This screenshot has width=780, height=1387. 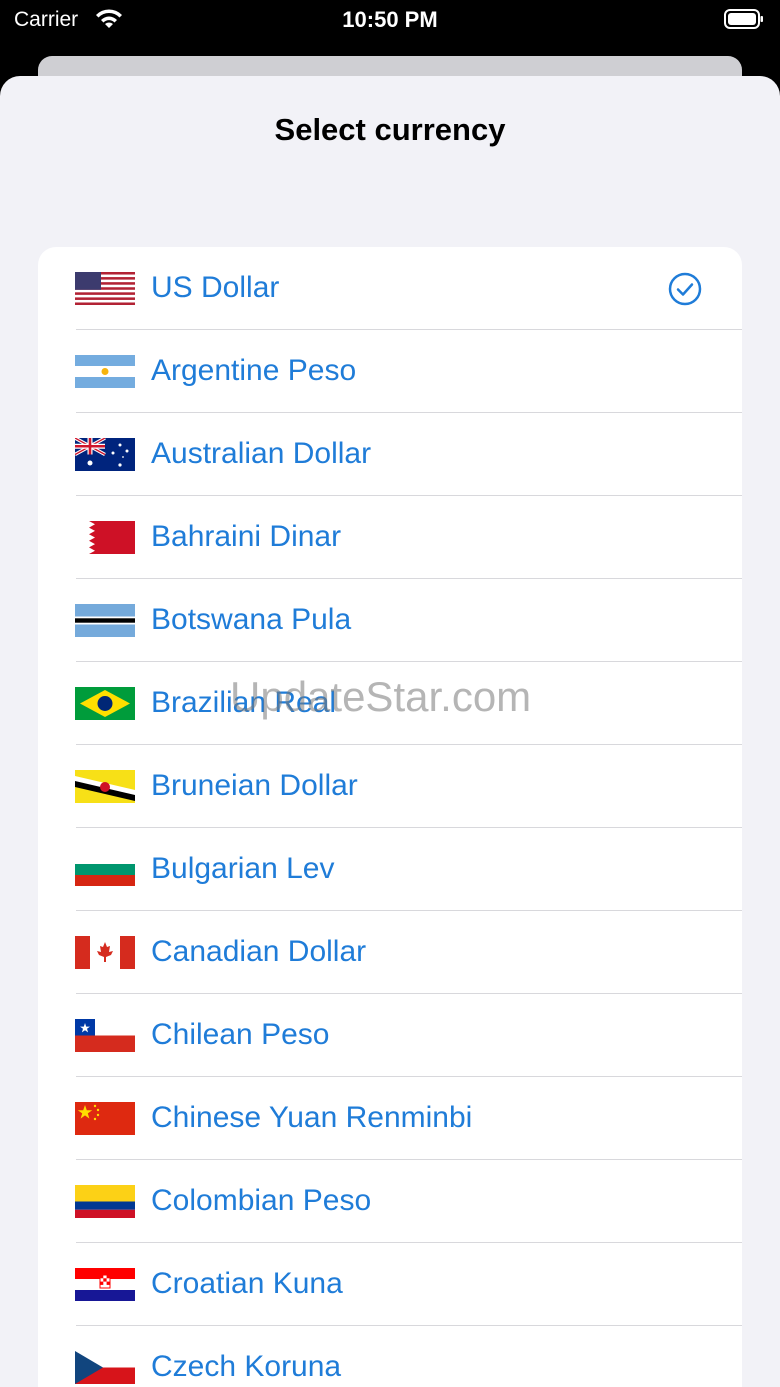 I want to click on currency-row-bruneian-dollar: Bruneian Dollar, so click(x=390, y=786).